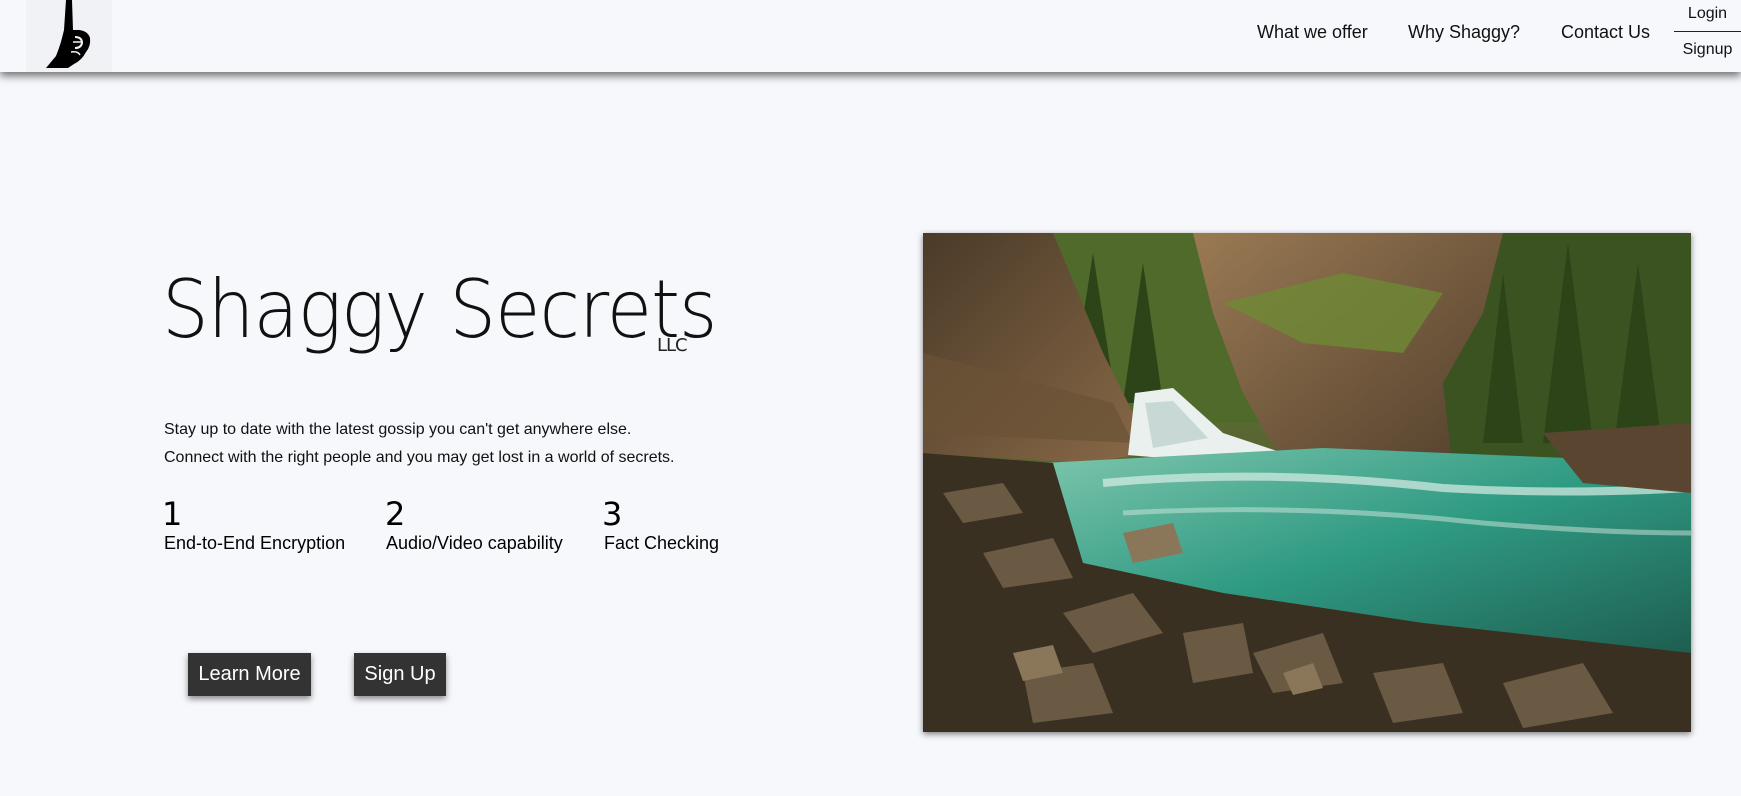  What do you see at coordinates (1707, 31) in the screenshot?
I see `auth-divider` at bounding box center [1707, 31].